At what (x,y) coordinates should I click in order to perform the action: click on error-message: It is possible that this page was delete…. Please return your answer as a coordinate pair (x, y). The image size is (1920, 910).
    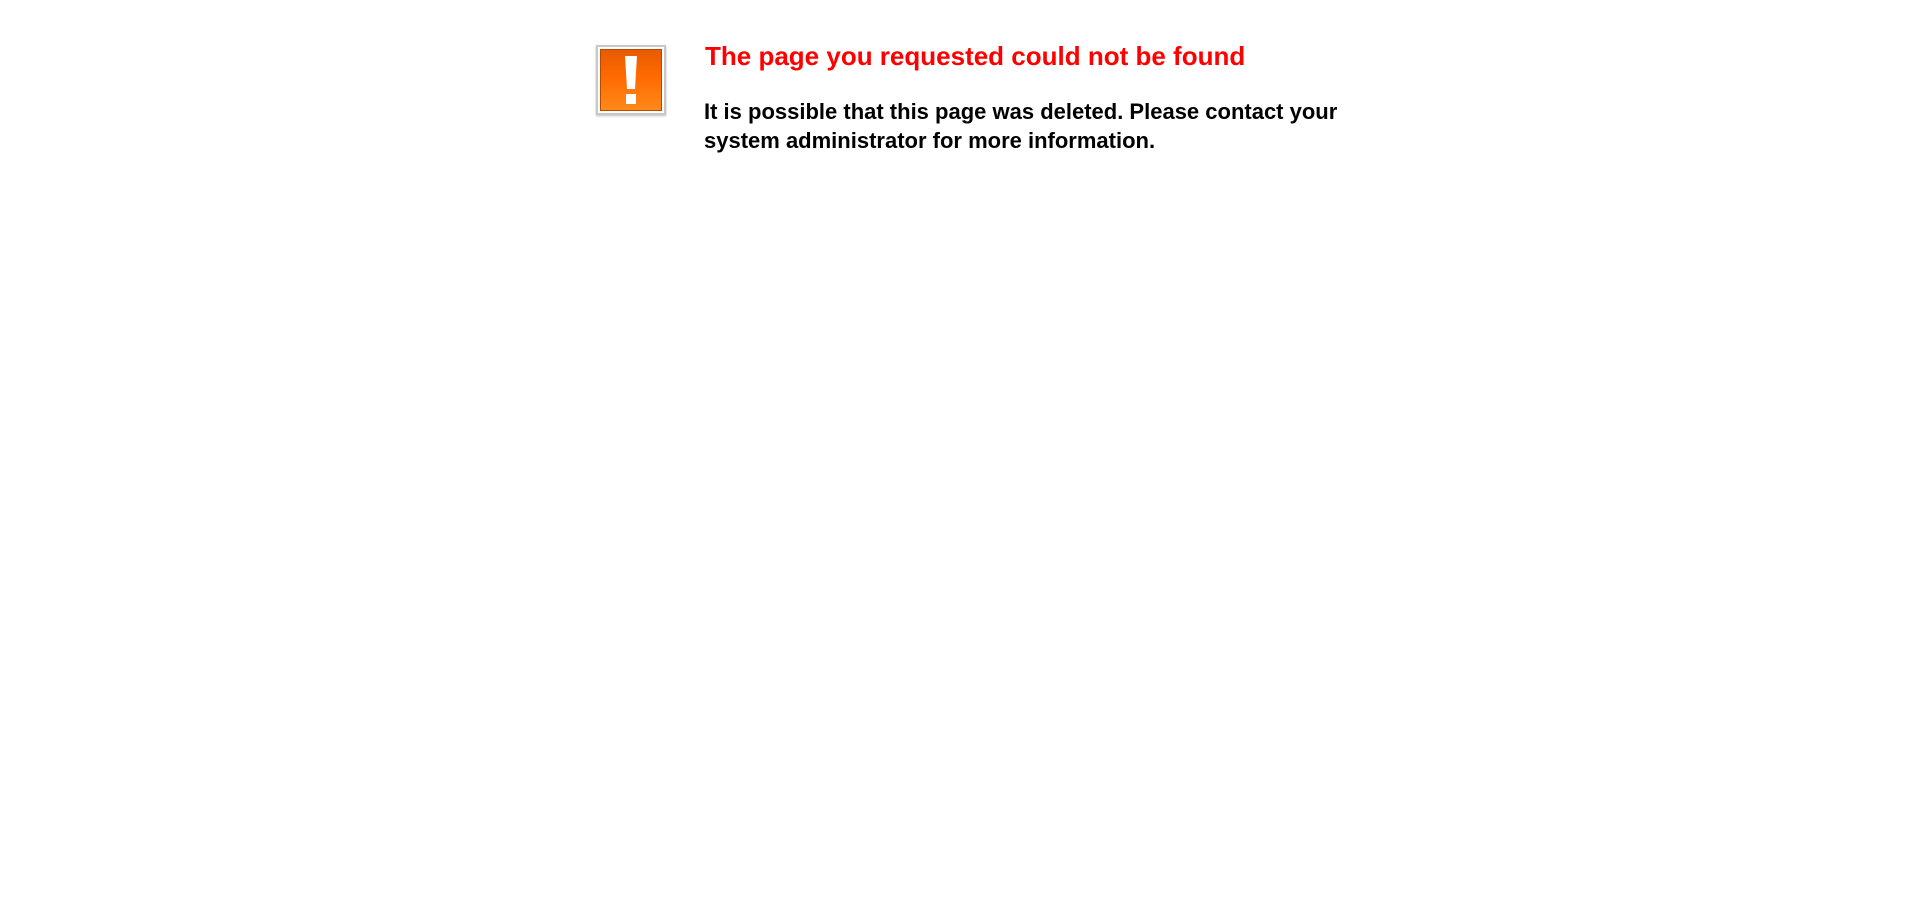
    Looking at the image, I should click on (1021, 126).